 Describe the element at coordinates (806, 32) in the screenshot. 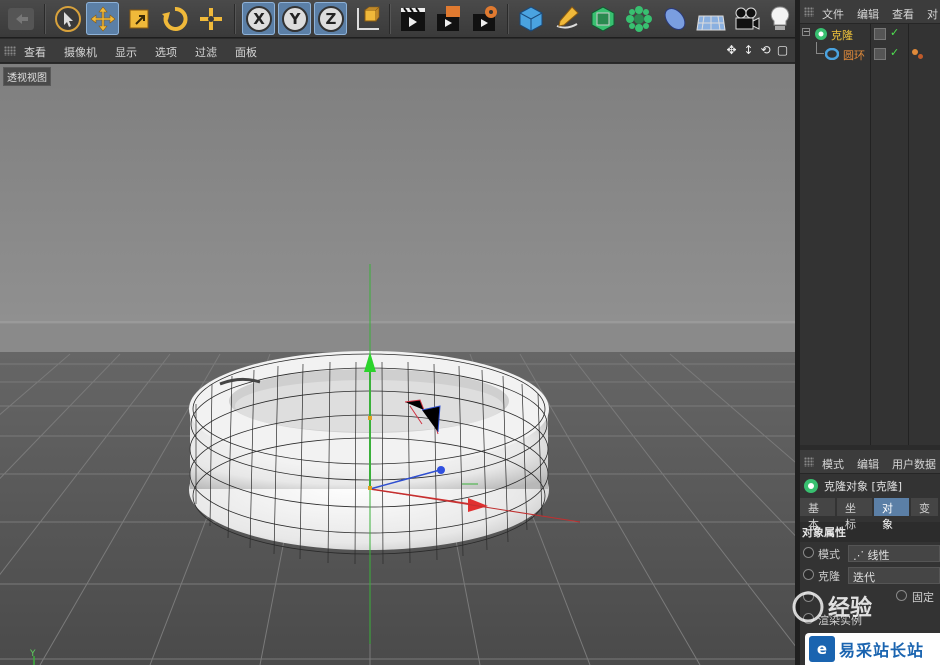

I see `collapse-icon: −` at that location.